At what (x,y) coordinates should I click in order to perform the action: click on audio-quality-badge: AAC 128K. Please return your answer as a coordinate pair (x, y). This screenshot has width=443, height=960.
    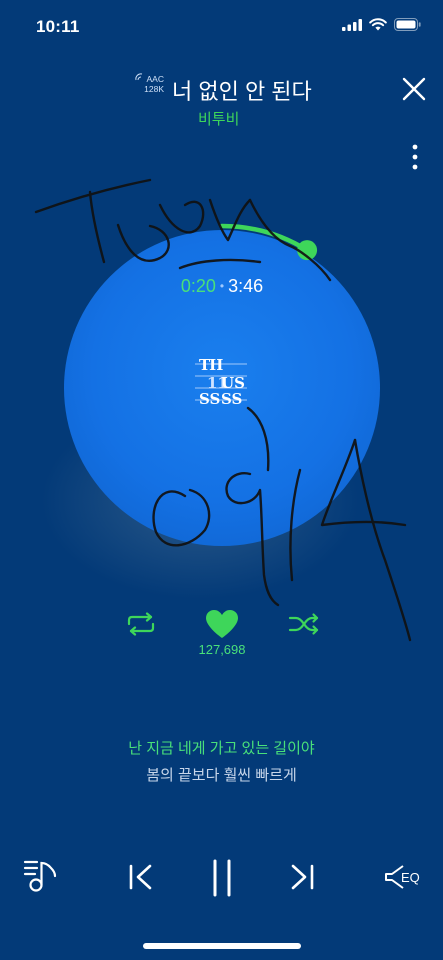
    Looking at the image, I should click on (150, 87).